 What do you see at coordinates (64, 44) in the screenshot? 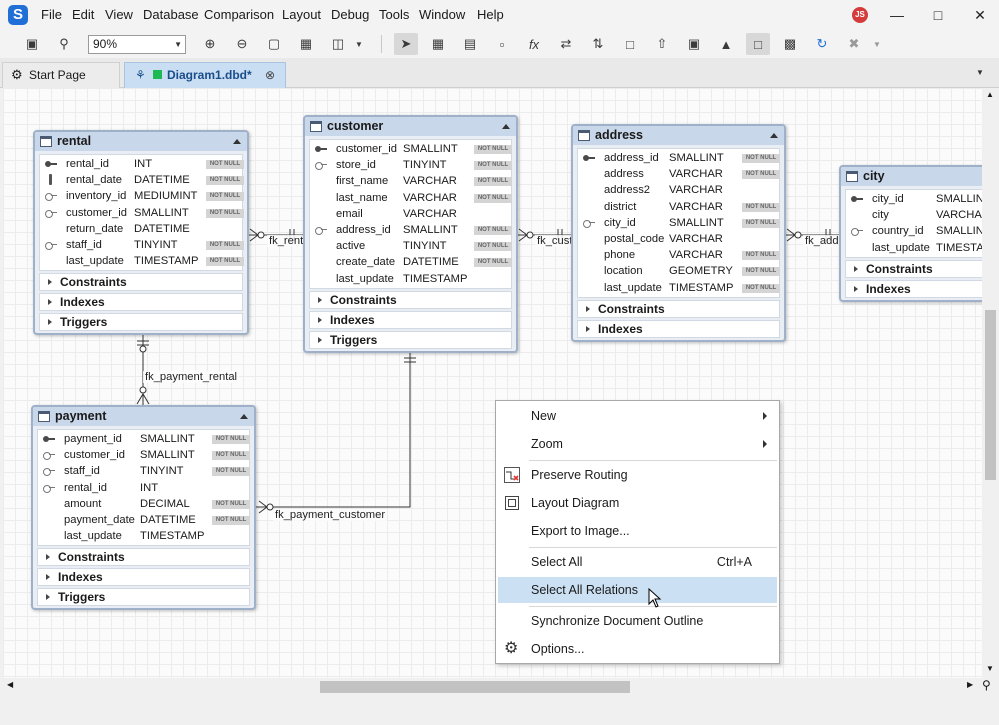
I see `zoom-search-icon: ⚲` at bounding box center [64, 44].